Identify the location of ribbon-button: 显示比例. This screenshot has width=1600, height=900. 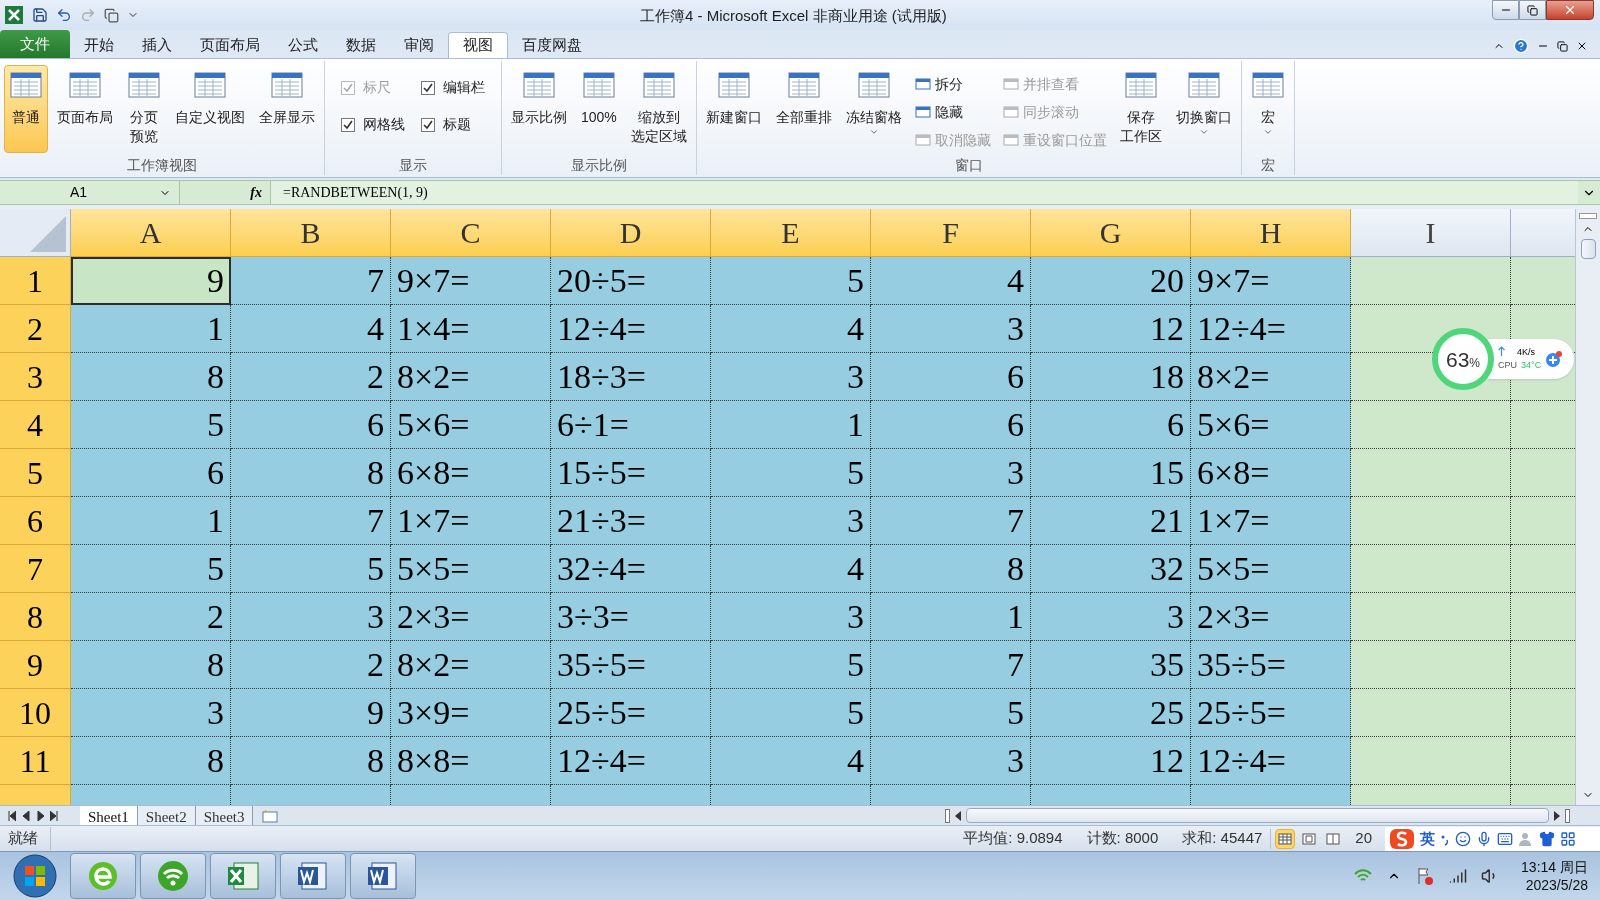
(539, 109).